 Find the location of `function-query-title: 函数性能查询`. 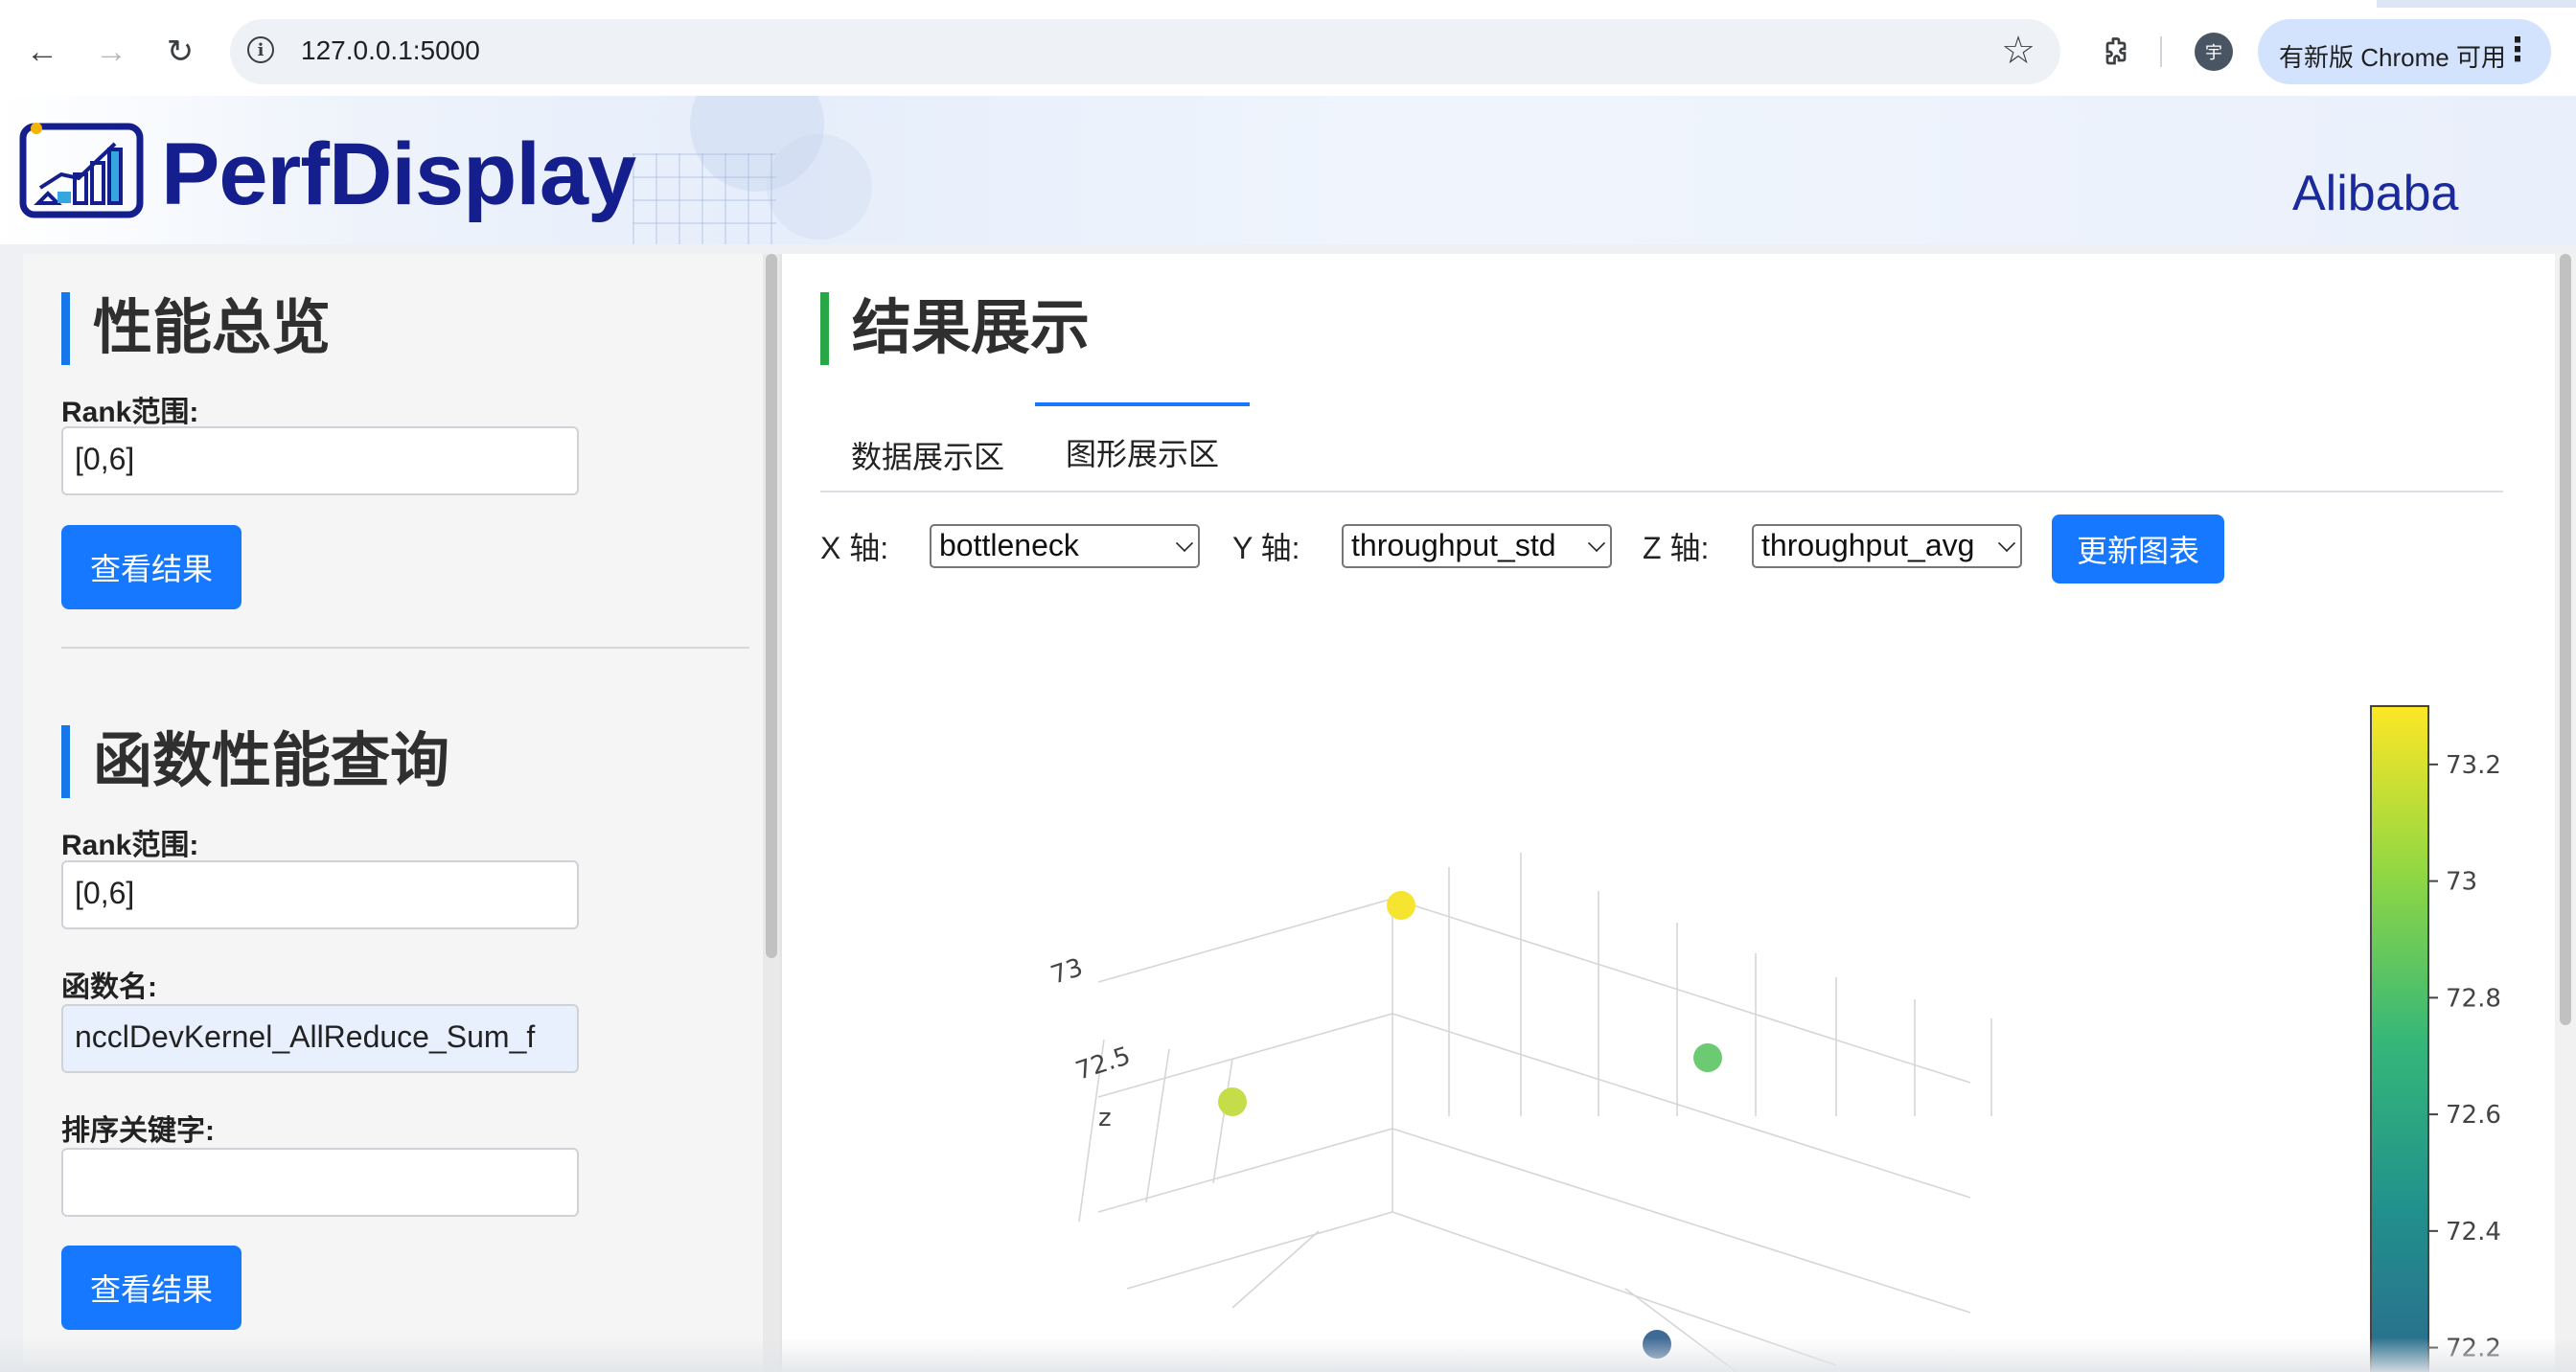

function-query-title: 函数性能查询 is located at coordinates (255, 761).